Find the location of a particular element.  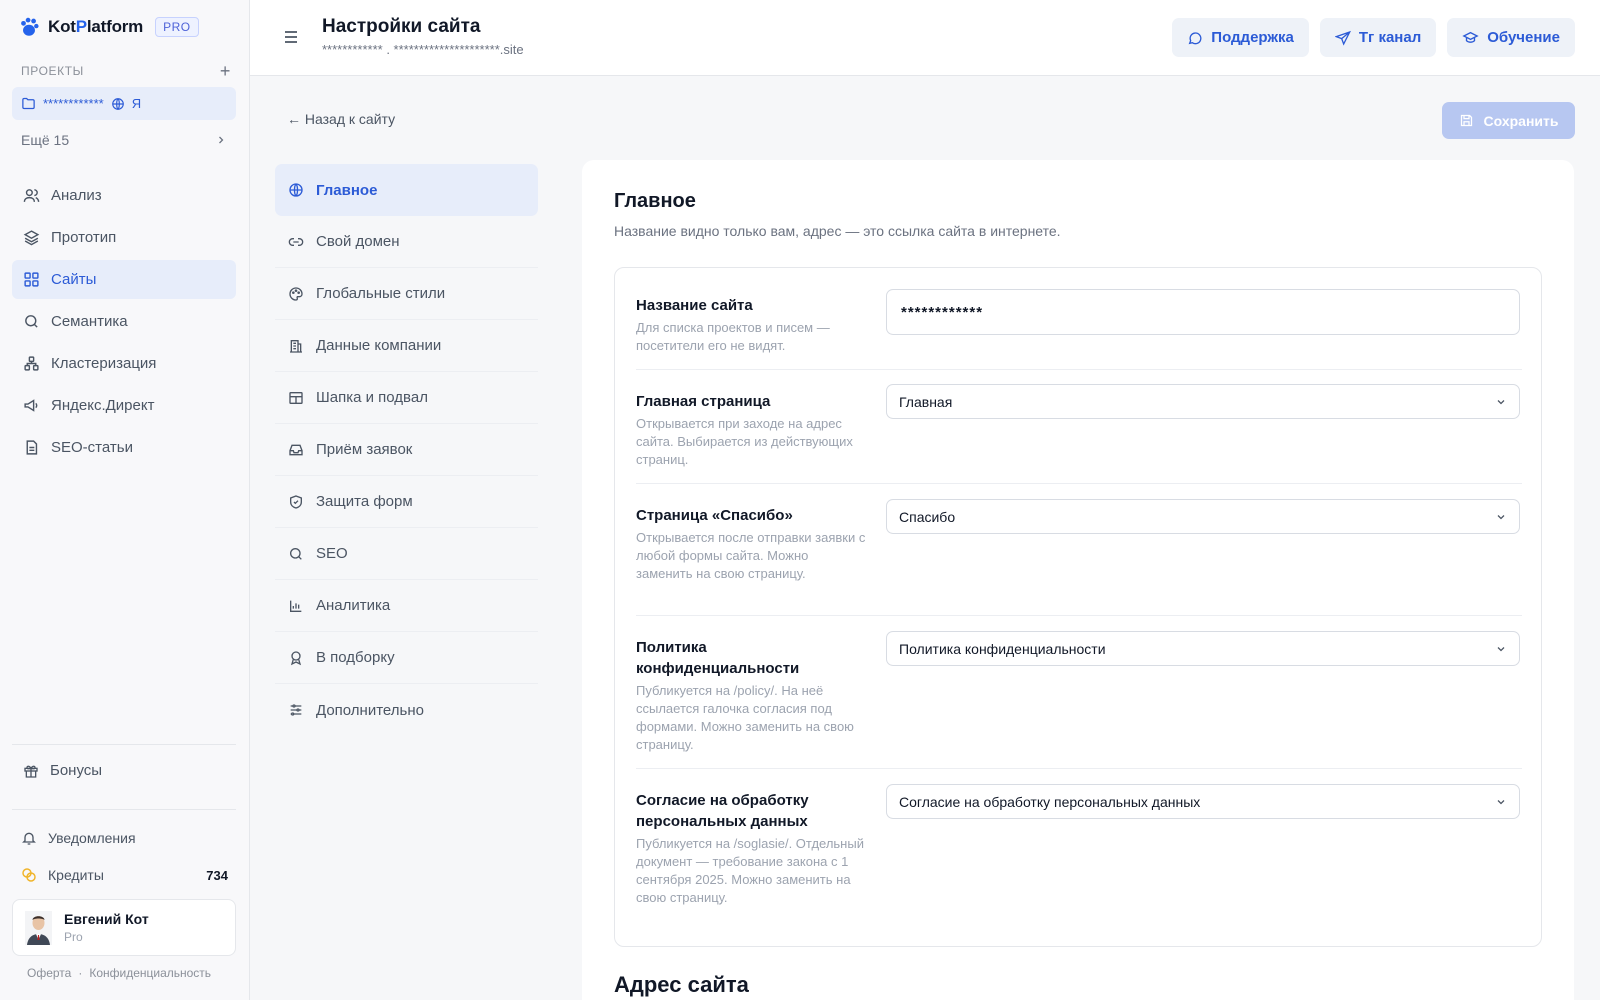

menu-item-form-protection: Защита форм is located at coordinates (406, 502).